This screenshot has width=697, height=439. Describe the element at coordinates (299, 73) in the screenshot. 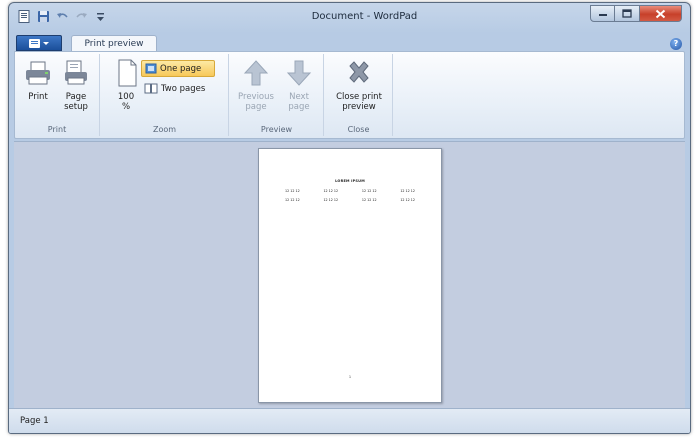

I see `arrow-down-icon` at that location.